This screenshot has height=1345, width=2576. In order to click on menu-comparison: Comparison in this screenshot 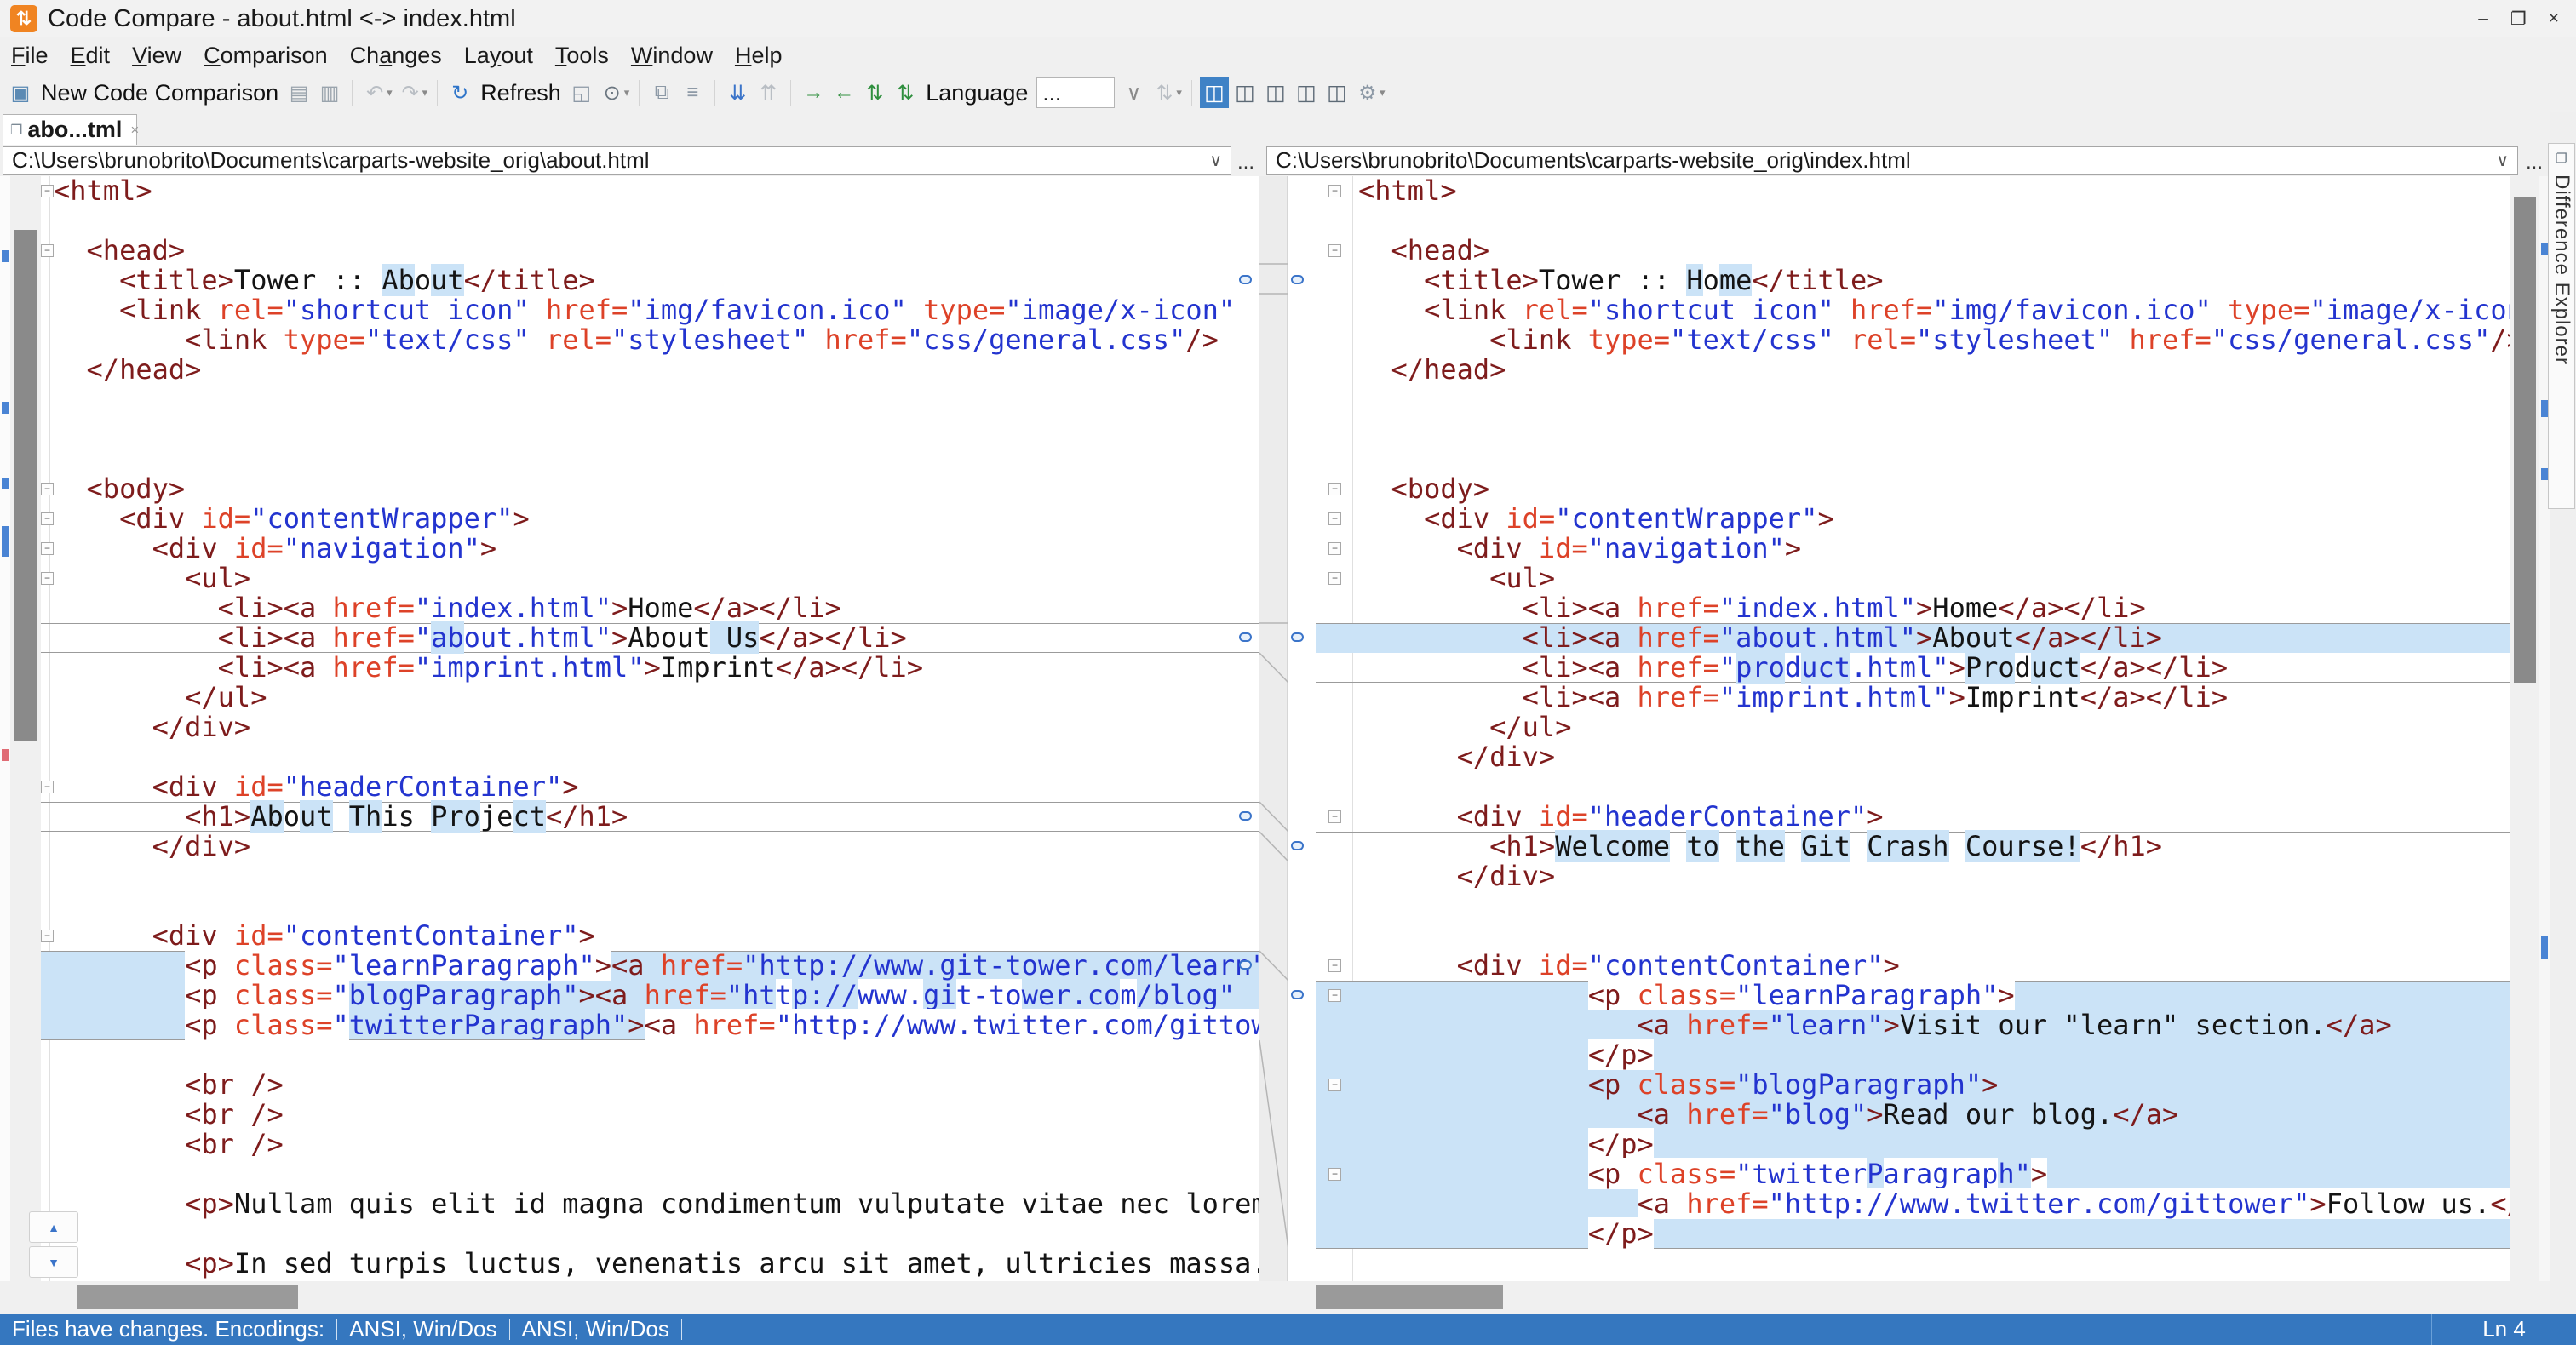, I will do `click(265, 56)`.